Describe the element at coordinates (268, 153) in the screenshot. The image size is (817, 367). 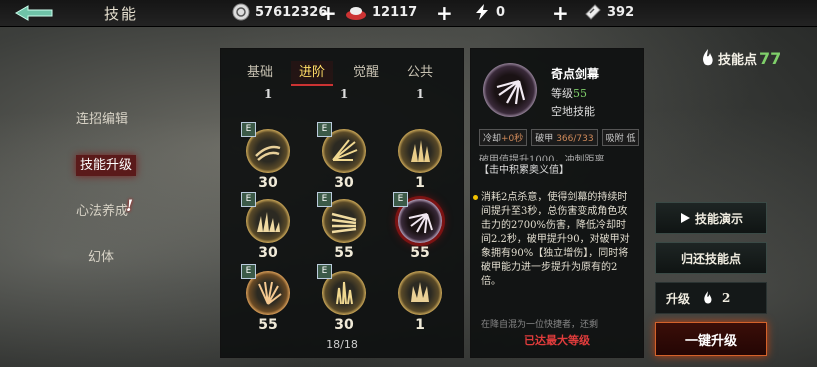
I see `slash-skill-icon` at that location.